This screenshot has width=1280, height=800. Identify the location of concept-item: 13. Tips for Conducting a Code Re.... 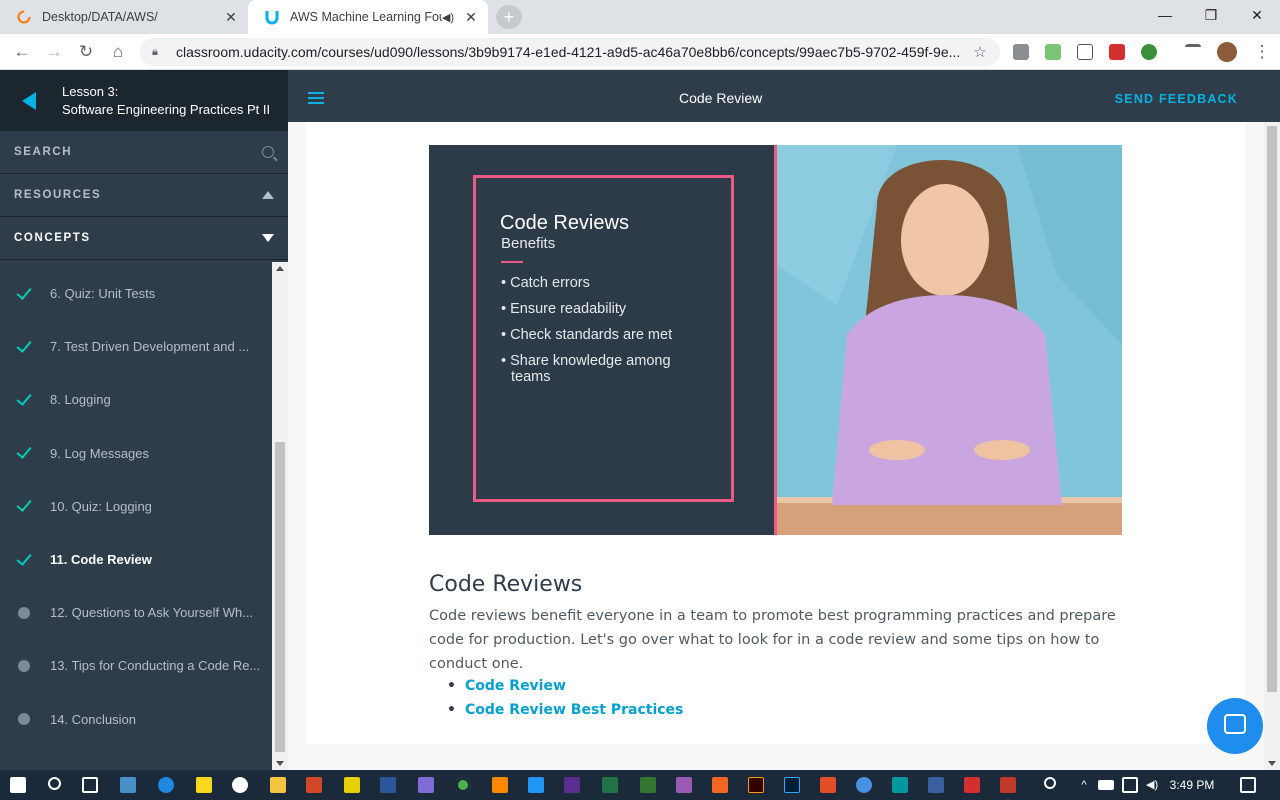
(136, 665).